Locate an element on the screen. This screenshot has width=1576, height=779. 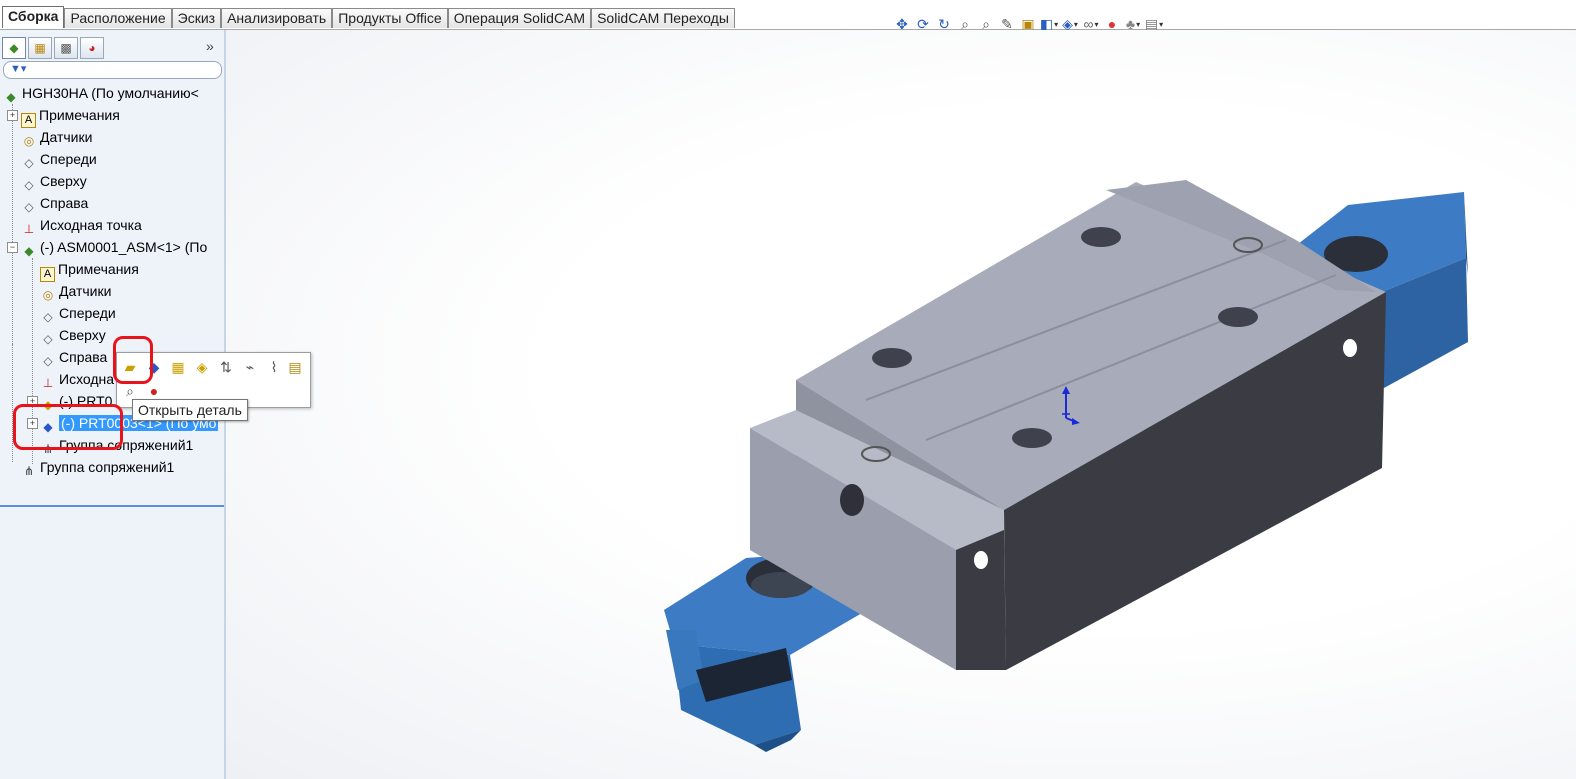
appearance-icon: ● is located at coordinates (154, 391).